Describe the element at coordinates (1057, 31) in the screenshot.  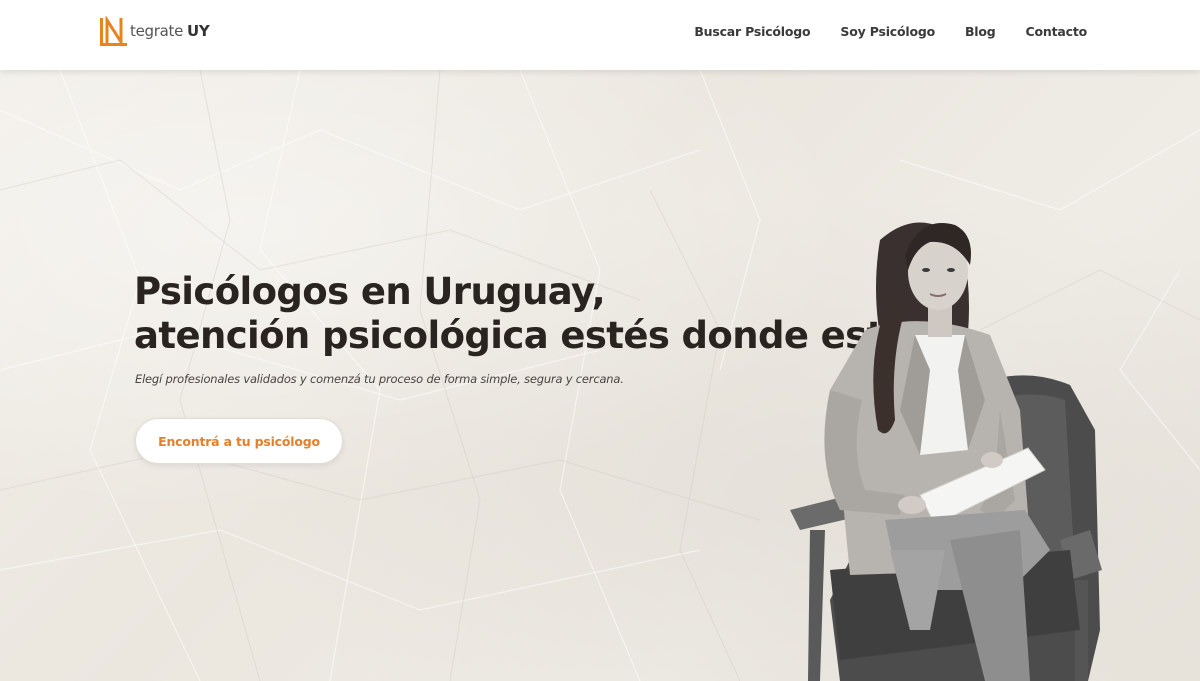
I see `nav-item-contacto: Contacto` at that location.